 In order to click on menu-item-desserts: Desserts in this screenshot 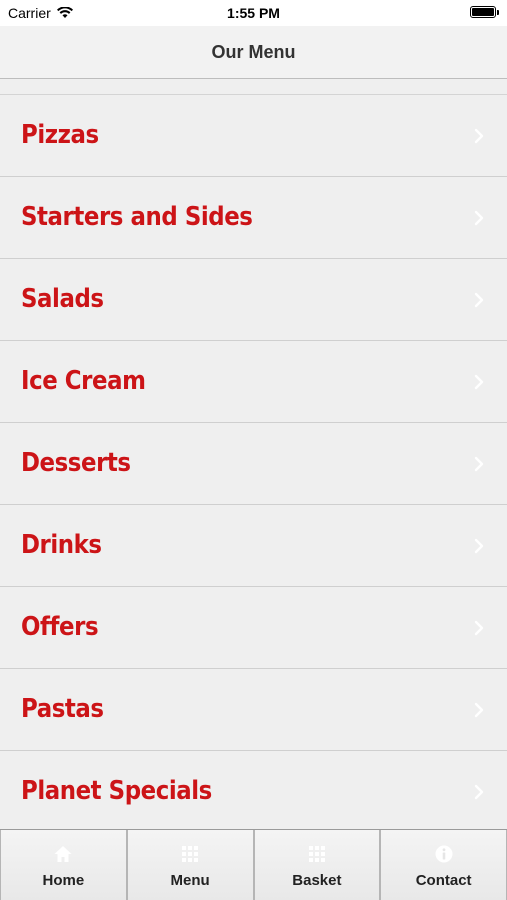, I will do `click(253, 464)`.